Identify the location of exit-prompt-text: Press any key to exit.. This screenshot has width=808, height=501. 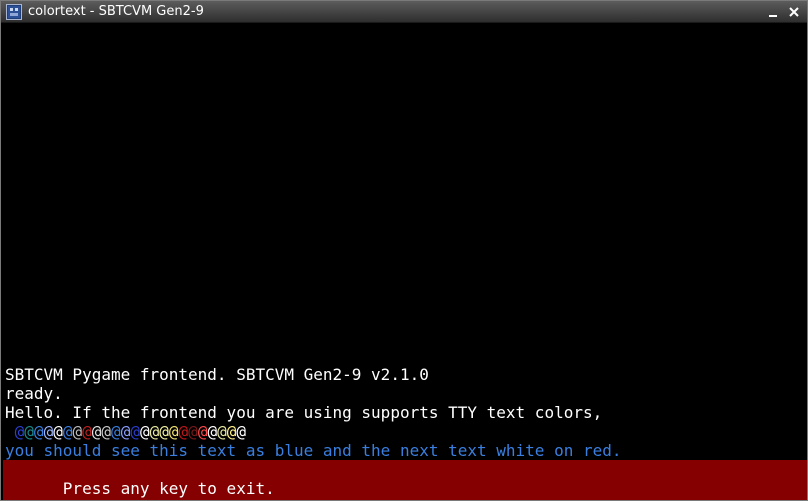
(168, 488).